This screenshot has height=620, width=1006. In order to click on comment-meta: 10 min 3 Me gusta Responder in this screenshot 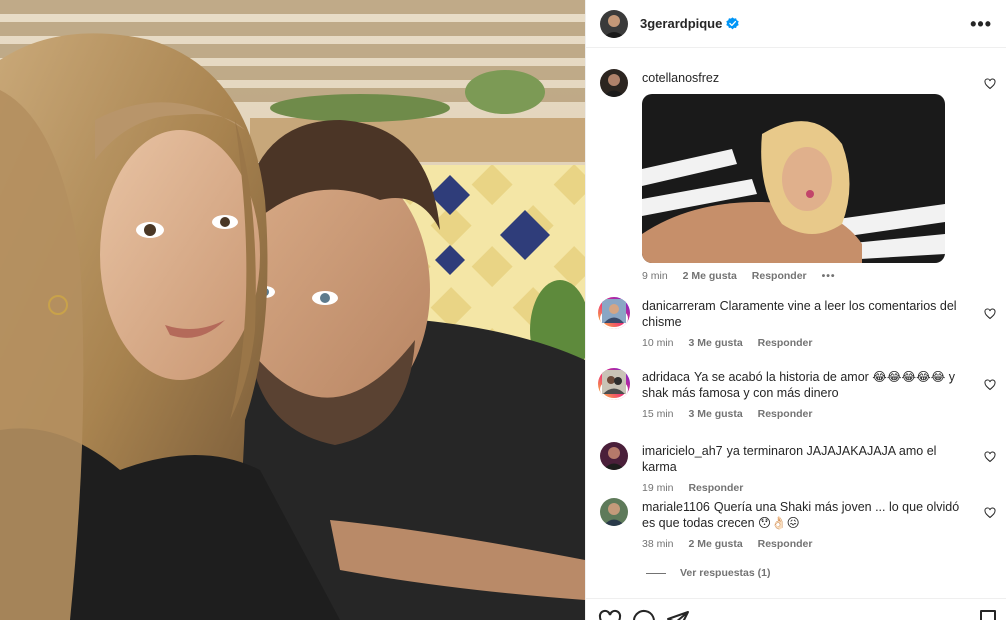, I will do `click(807, 344)`.